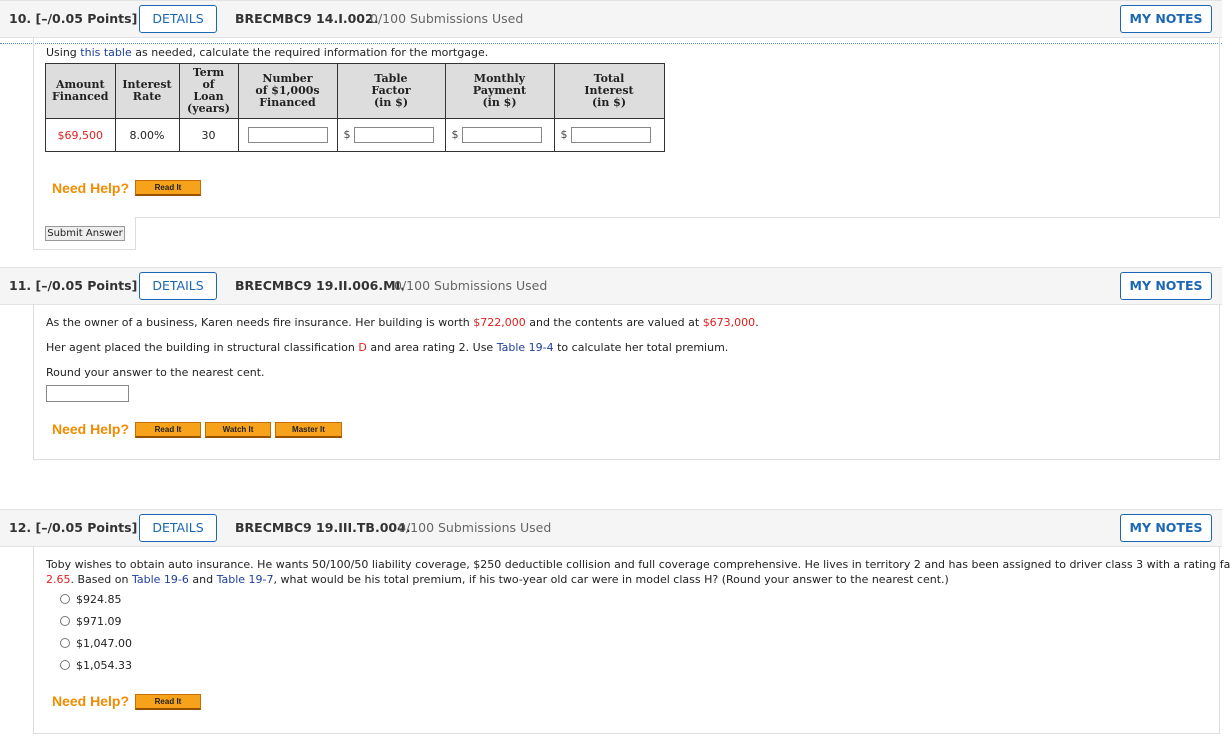 The width and height of the screenshot is (1230, 742). Describe the element at coordinates (73, 18) in the screenshot. I see `question-number: 10. [–/0.05 Points]` at that location.